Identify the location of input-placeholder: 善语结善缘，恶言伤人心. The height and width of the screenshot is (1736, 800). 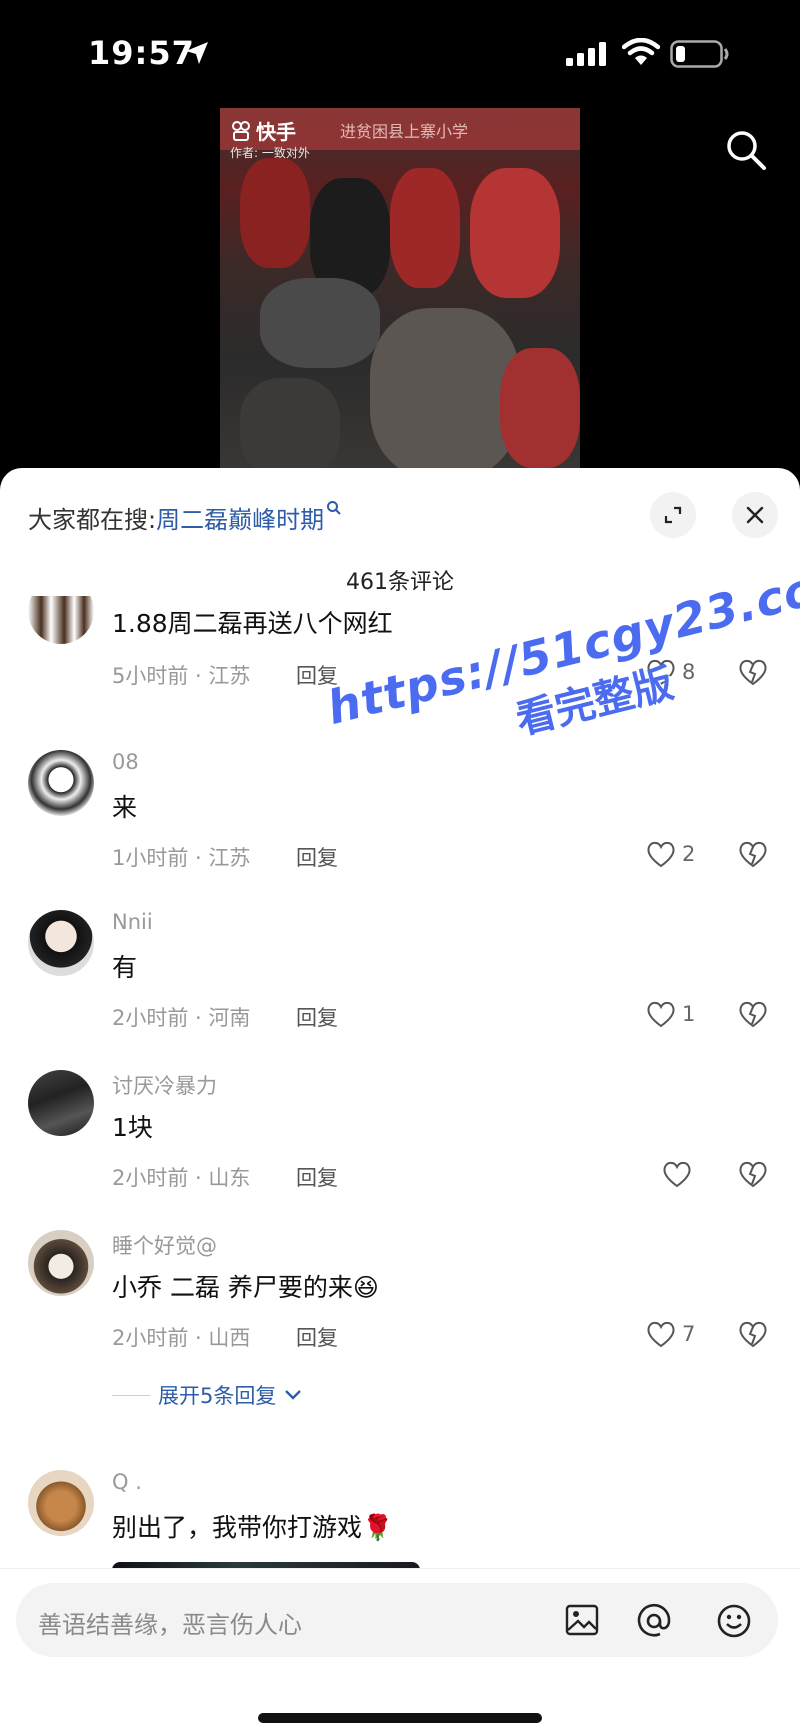
(170, 1625).